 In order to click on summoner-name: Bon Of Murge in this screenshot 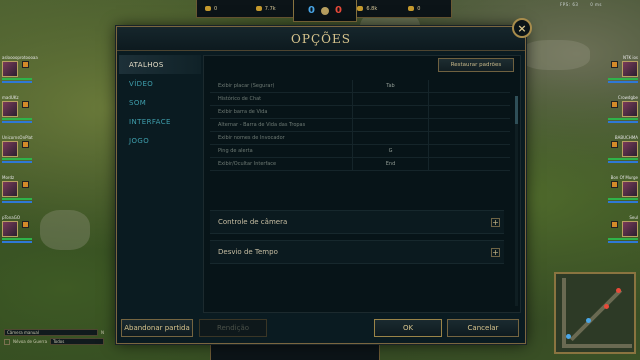, I will do `click(624, 177)`.